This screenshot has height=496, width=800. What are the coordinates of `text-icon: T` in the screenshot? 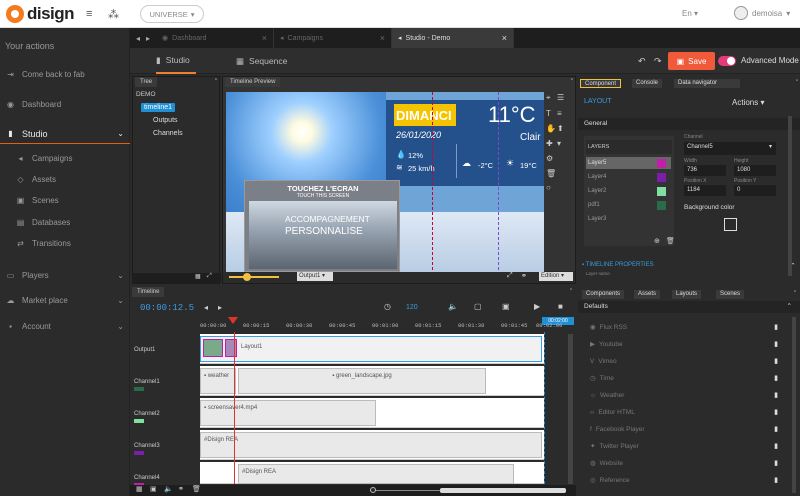 It's located at (548, 113).